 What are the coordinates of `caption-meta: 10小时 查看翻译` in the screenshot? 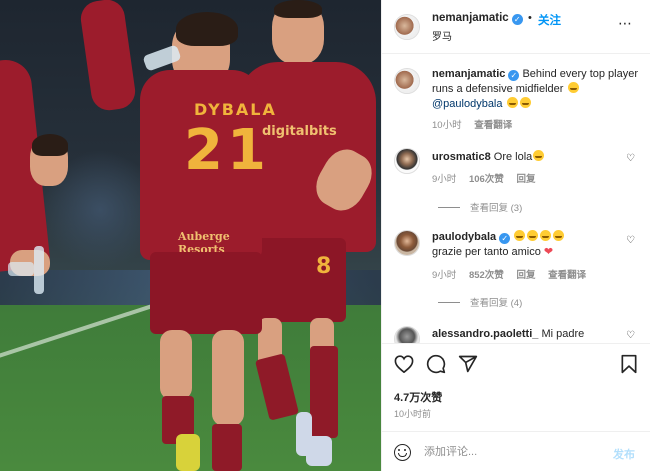 It's located at (477, 124).